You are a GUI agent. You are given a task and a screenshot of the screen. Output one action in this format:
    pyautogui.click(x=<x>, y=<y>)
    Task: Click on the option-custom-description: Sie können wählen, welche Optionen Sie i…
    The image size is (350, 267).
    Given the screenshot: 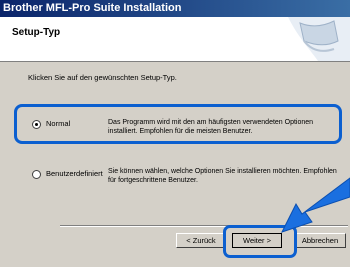 What is the action you would take?
    pyautogui.click(x=222, y=176)
    